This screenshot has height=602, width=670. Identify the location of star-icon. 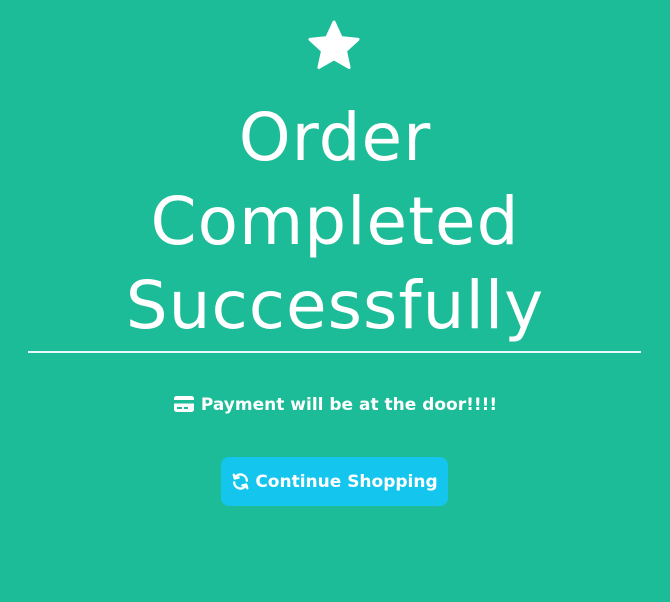
(334, 44).